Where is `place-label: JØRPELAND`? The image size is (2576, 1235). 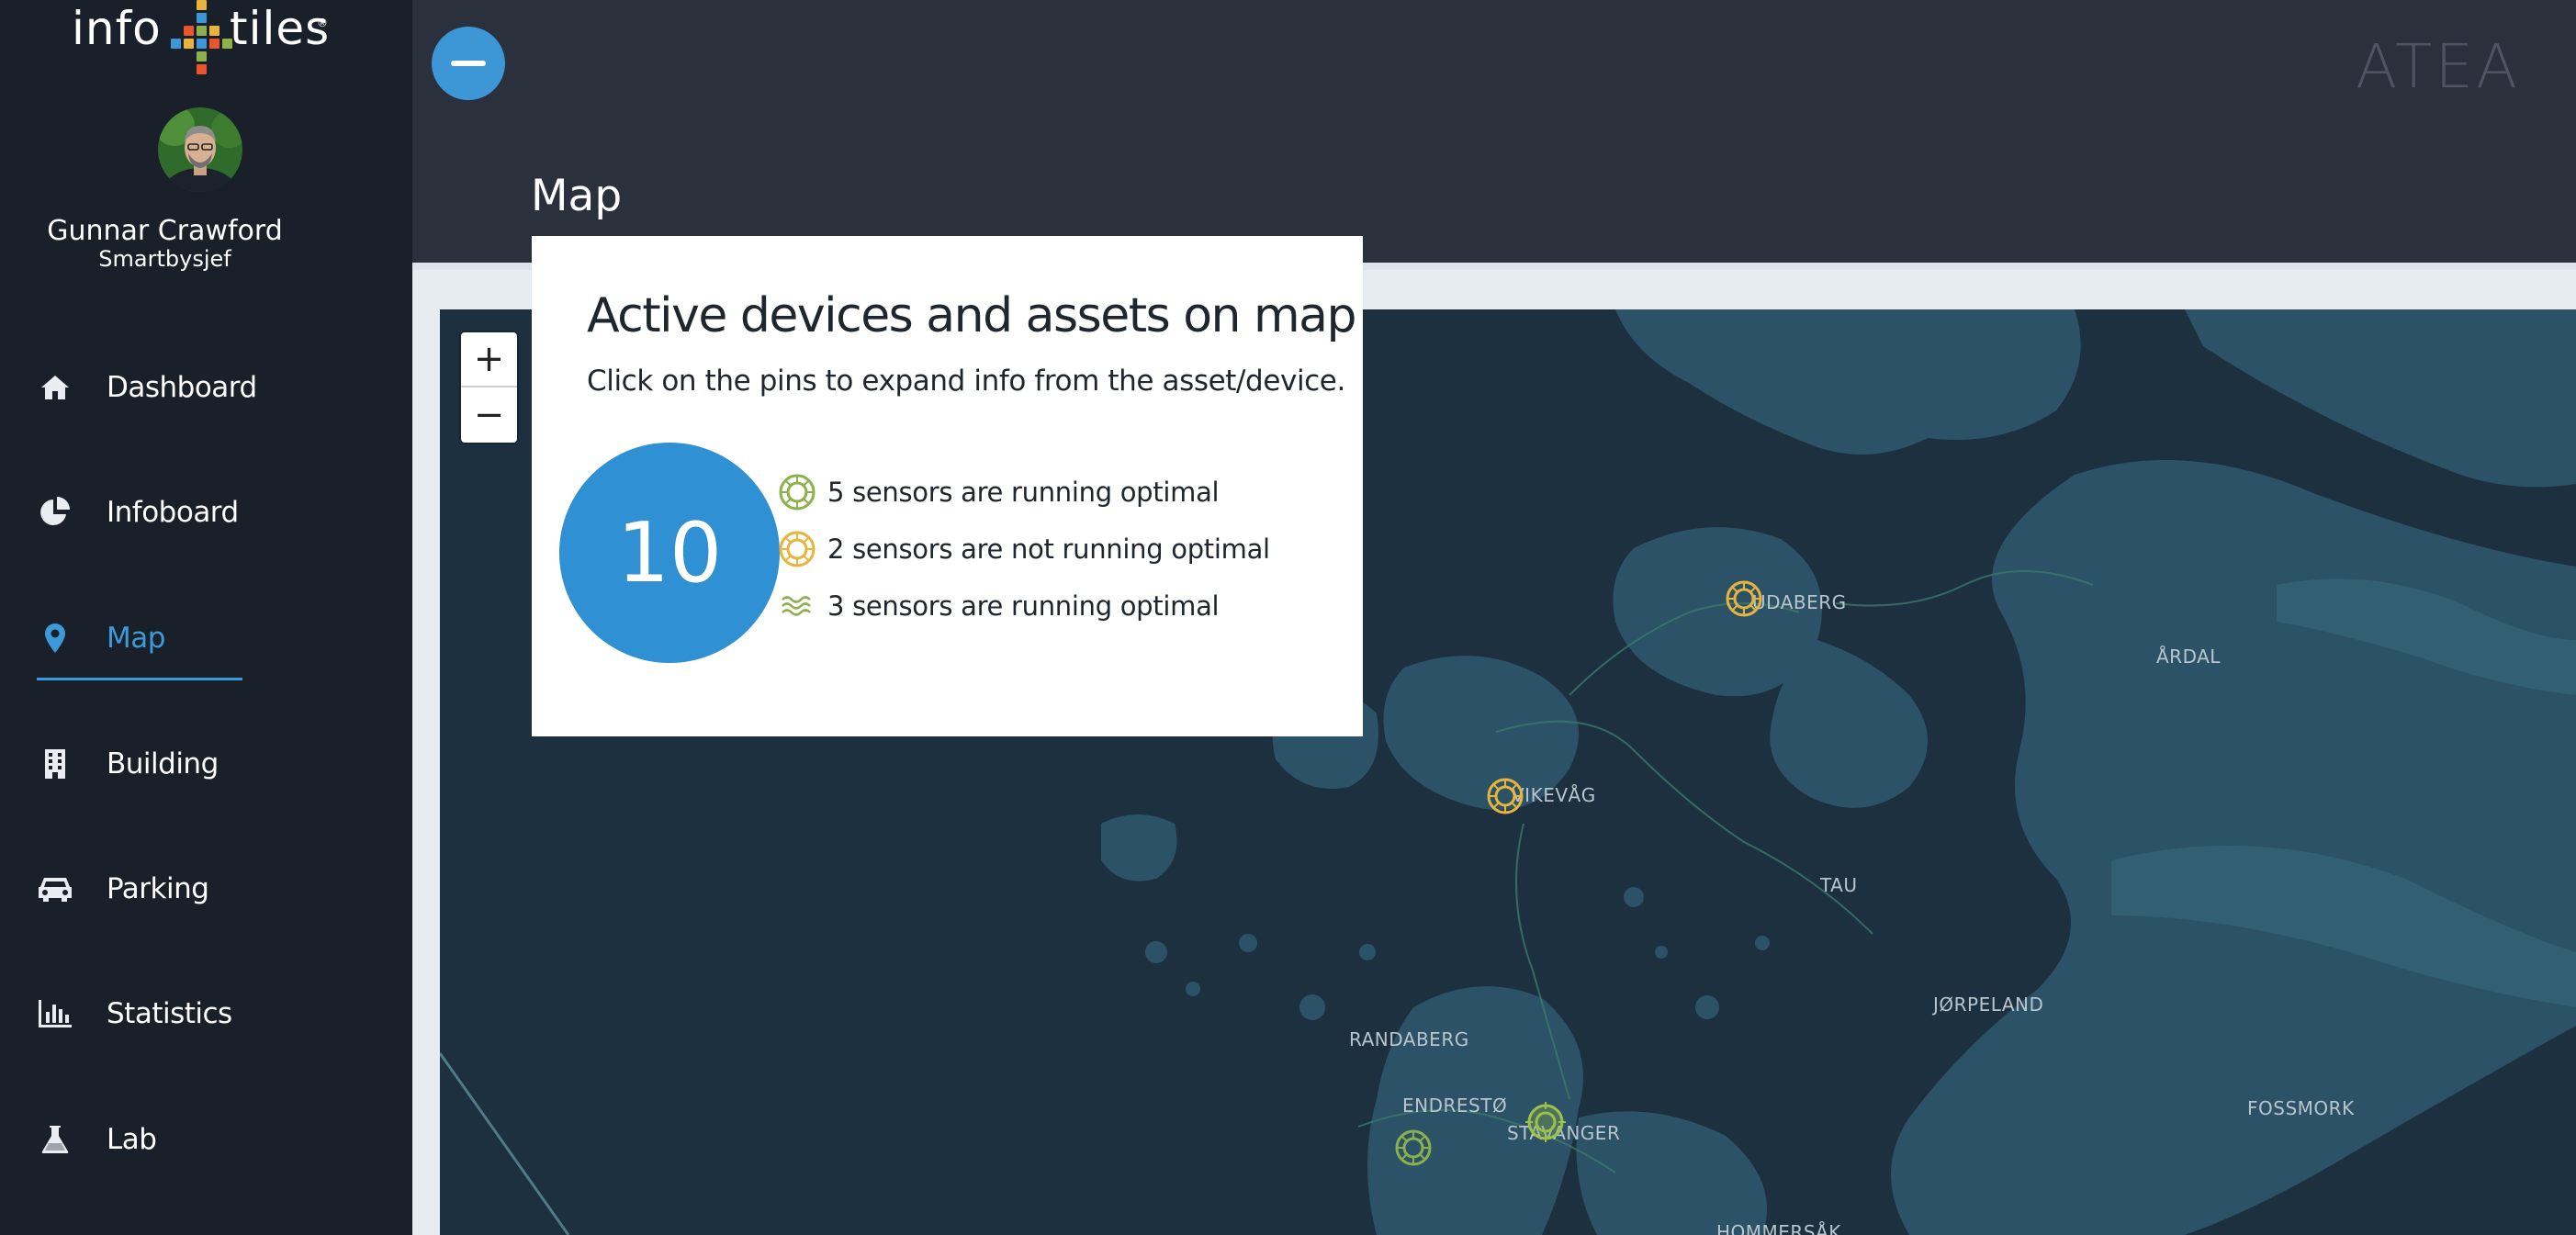
place-label: JØRPELAND is located at coordinates (1988, 1005).